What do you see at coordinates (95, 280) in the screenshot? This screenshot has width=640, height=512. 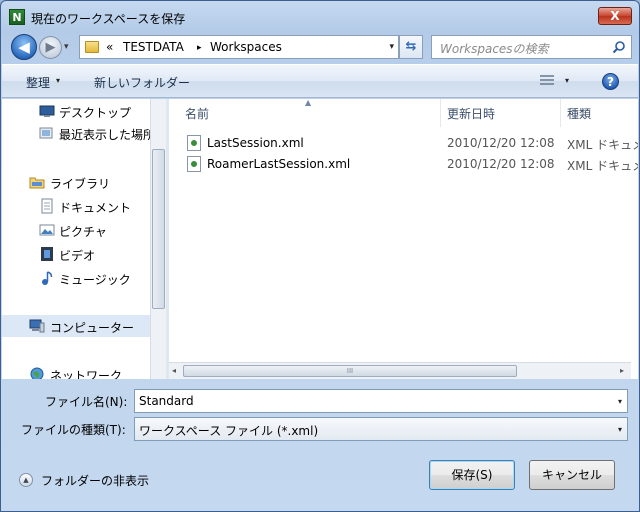 I see `sidebar-item-label: ミュージック` at bounding box center [95, 280].